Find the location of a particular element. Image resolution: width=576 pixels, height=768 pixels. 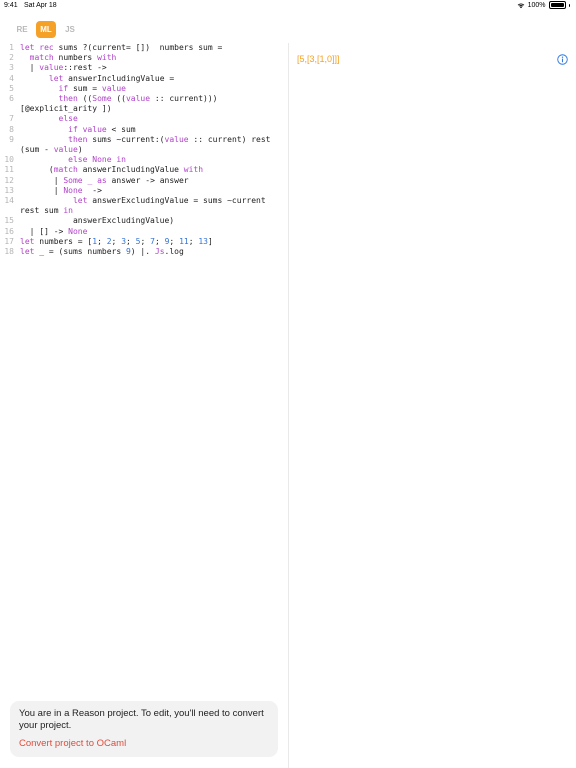

code-token: None is located at coordinates (73, 190).